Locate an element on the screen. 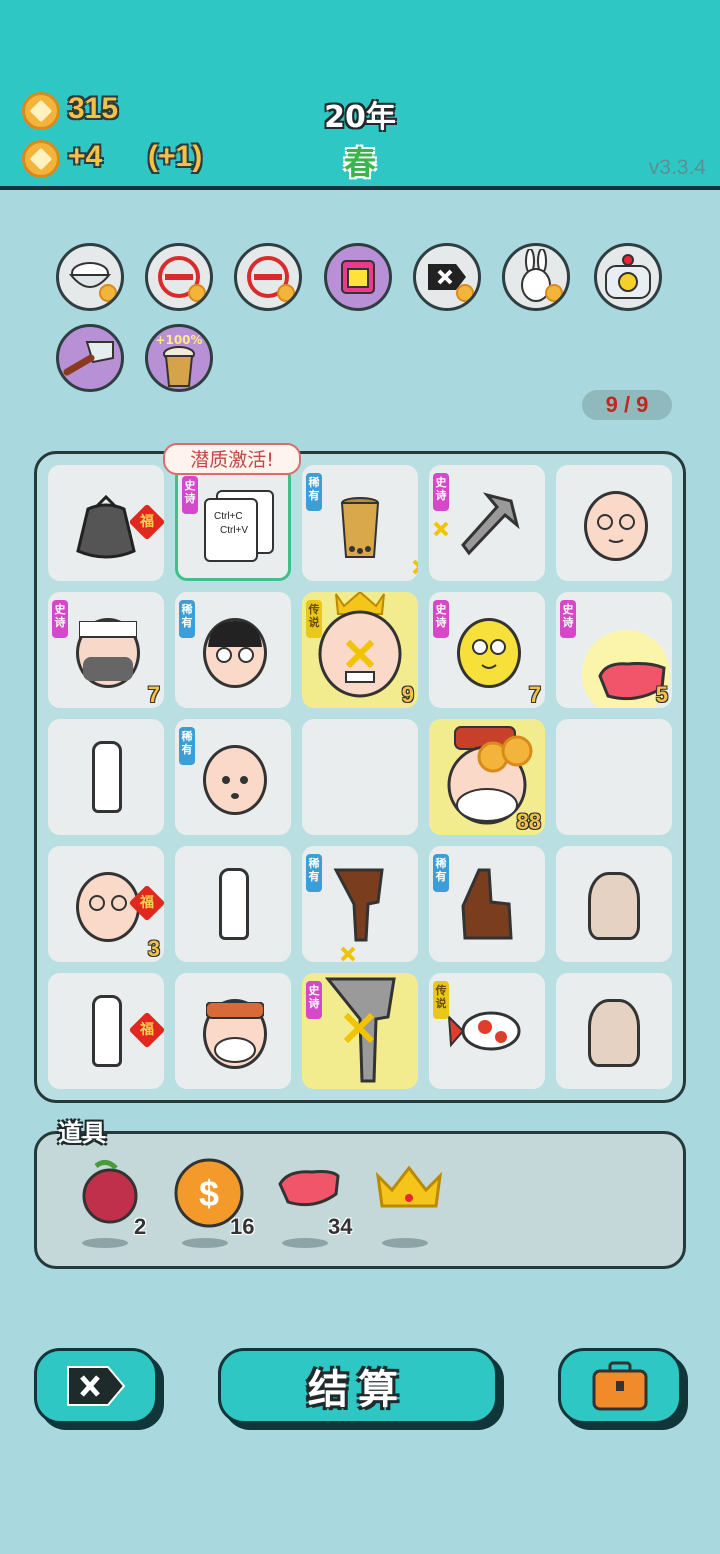 The image size is (720, 1554). relic-duck-pot is located at coordinates (628, 277).